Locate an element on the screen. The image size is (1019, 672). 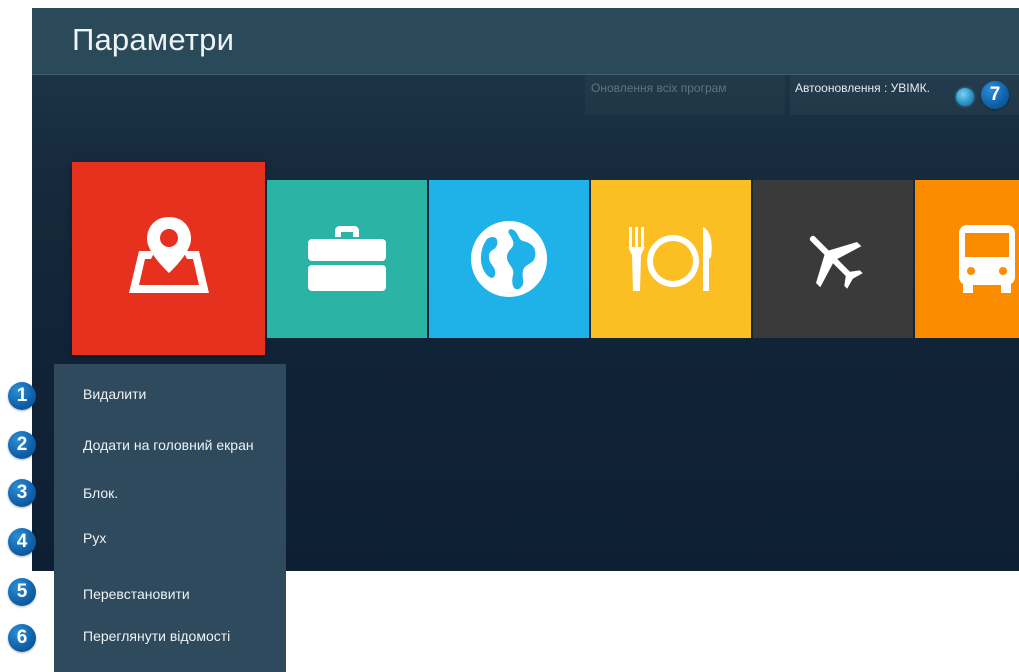
bus-icon is located at coordinates (987, 259).